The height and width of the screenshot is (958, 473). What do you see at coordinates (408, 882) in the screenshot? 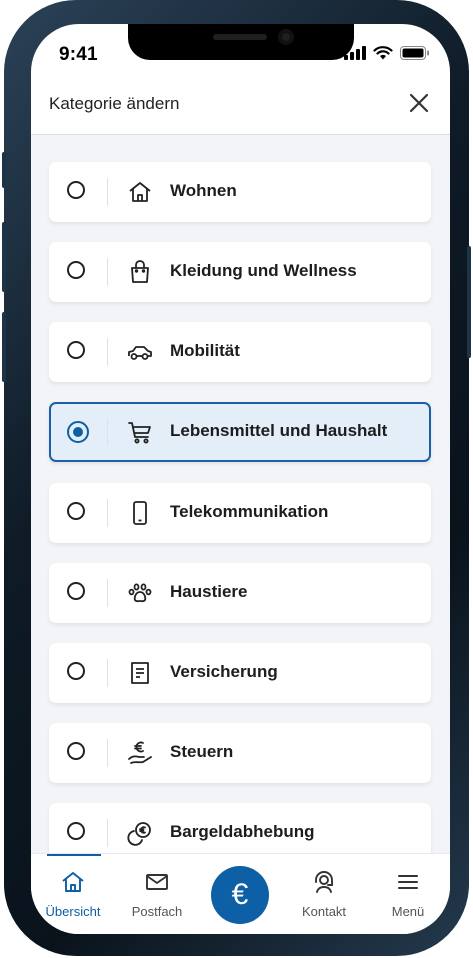
I see `menu-icon` at bounding box center [408, 882].